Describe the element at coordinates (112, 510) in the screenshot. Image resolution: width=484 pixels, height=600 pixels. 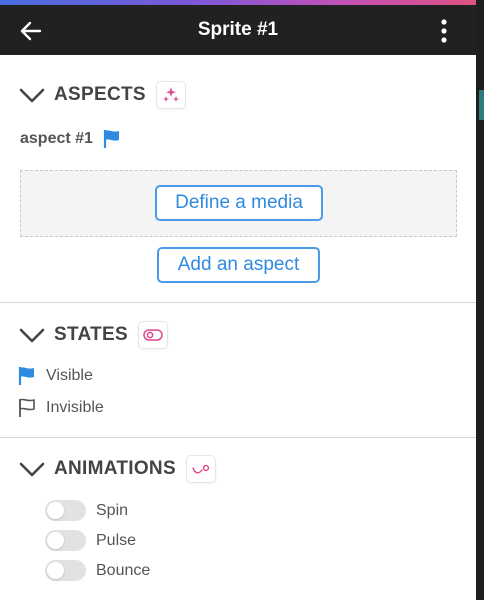
I see `animation-label: Spin` at that location.